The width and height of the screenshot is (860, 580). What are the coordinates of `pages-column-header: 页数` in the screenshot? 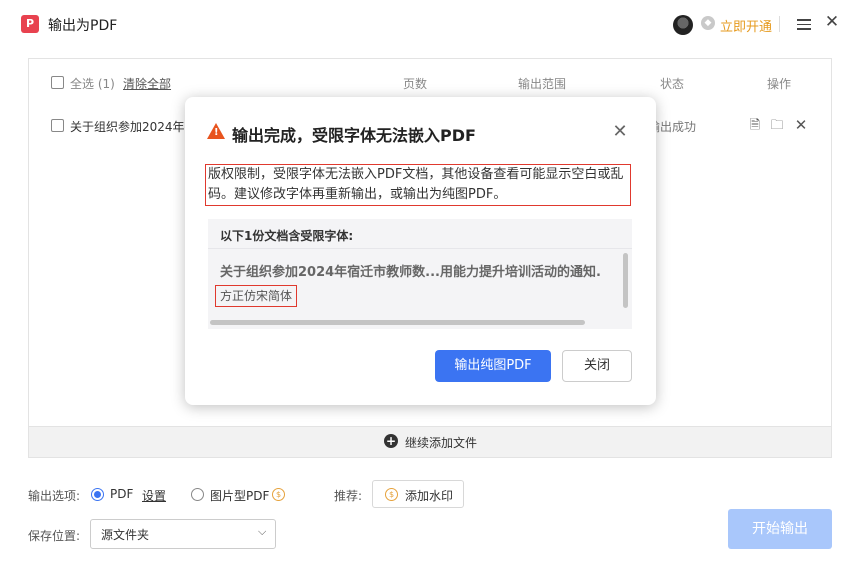 It's located at (415, 84).